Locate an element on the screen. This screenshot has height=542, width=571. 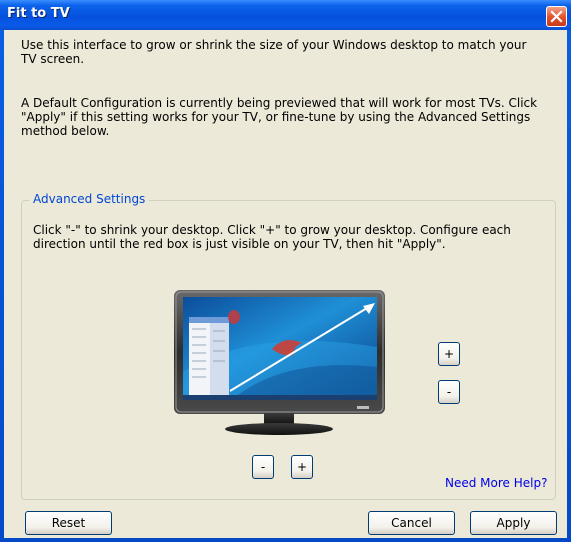
cancel-button: Cancel is located at coordinates (411, 523).